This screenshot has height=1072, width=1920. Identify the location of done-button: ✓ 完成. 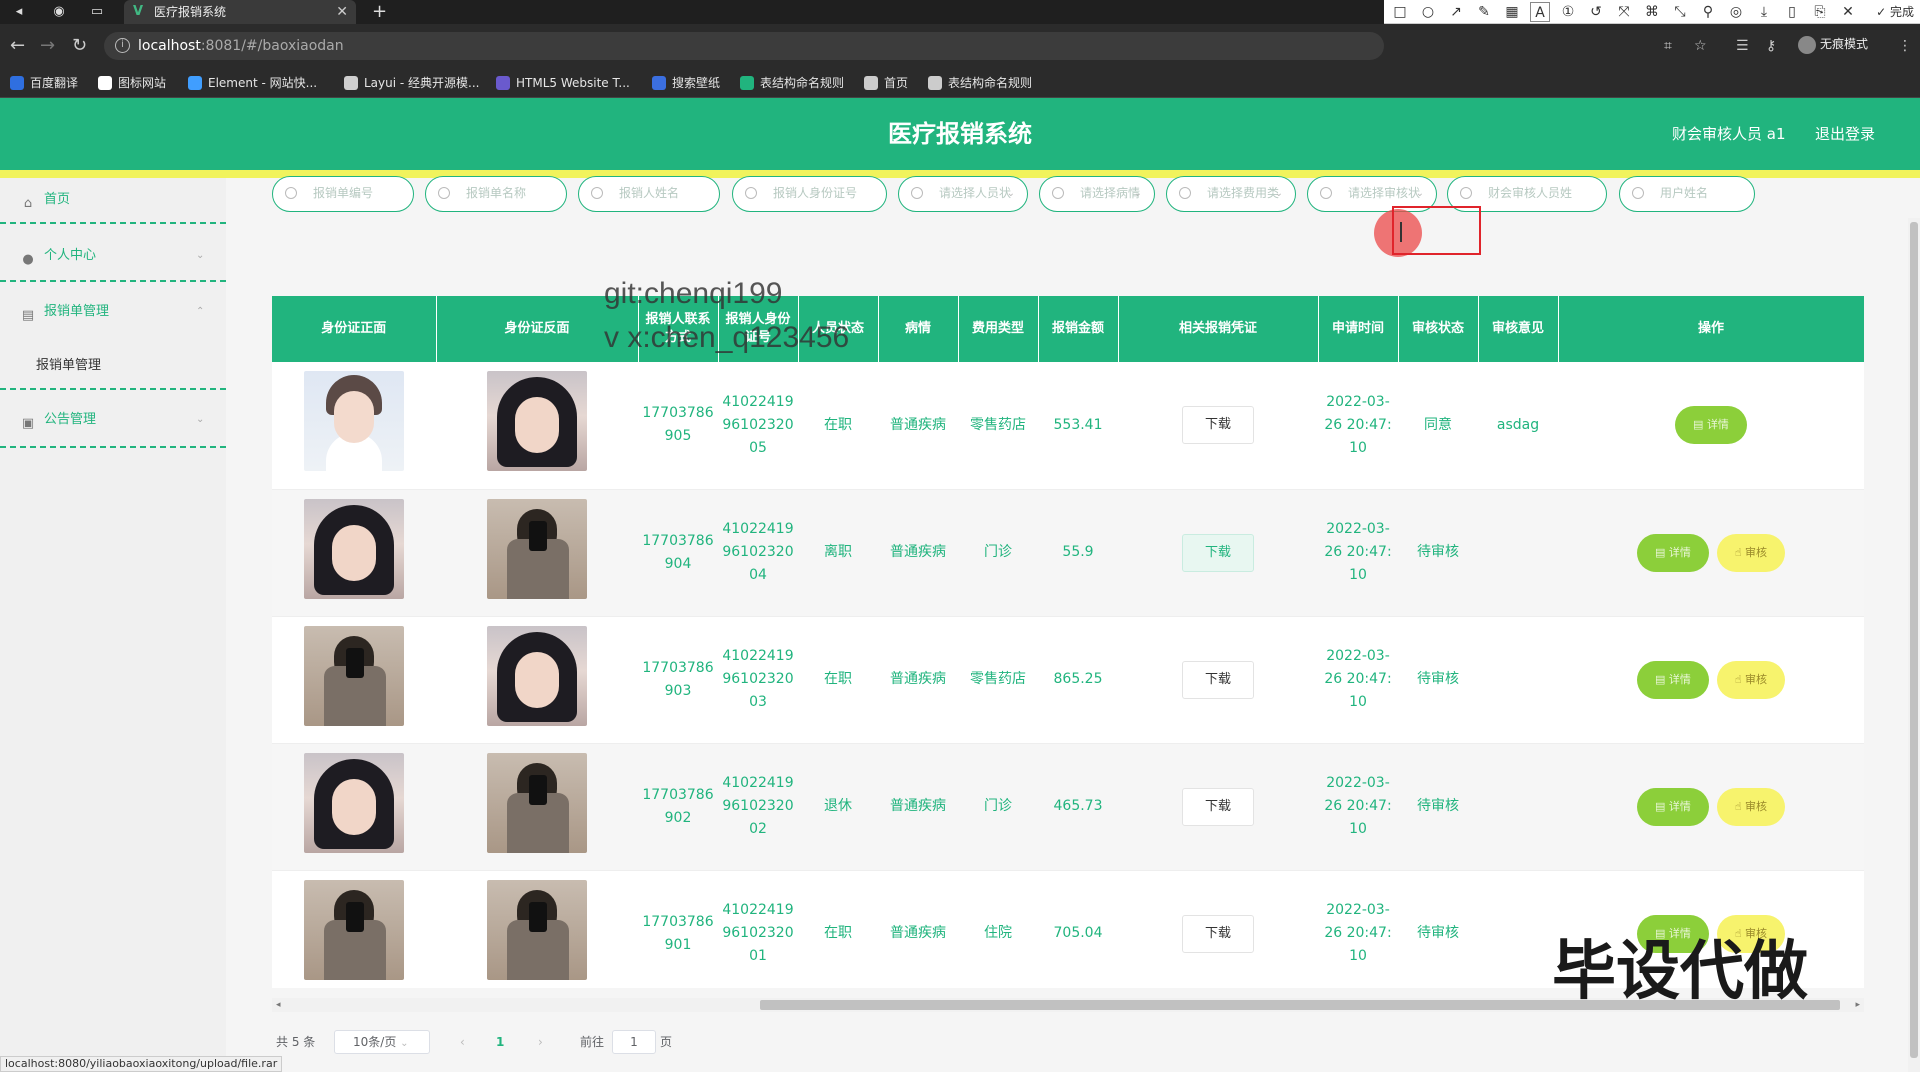
(1895, 12).